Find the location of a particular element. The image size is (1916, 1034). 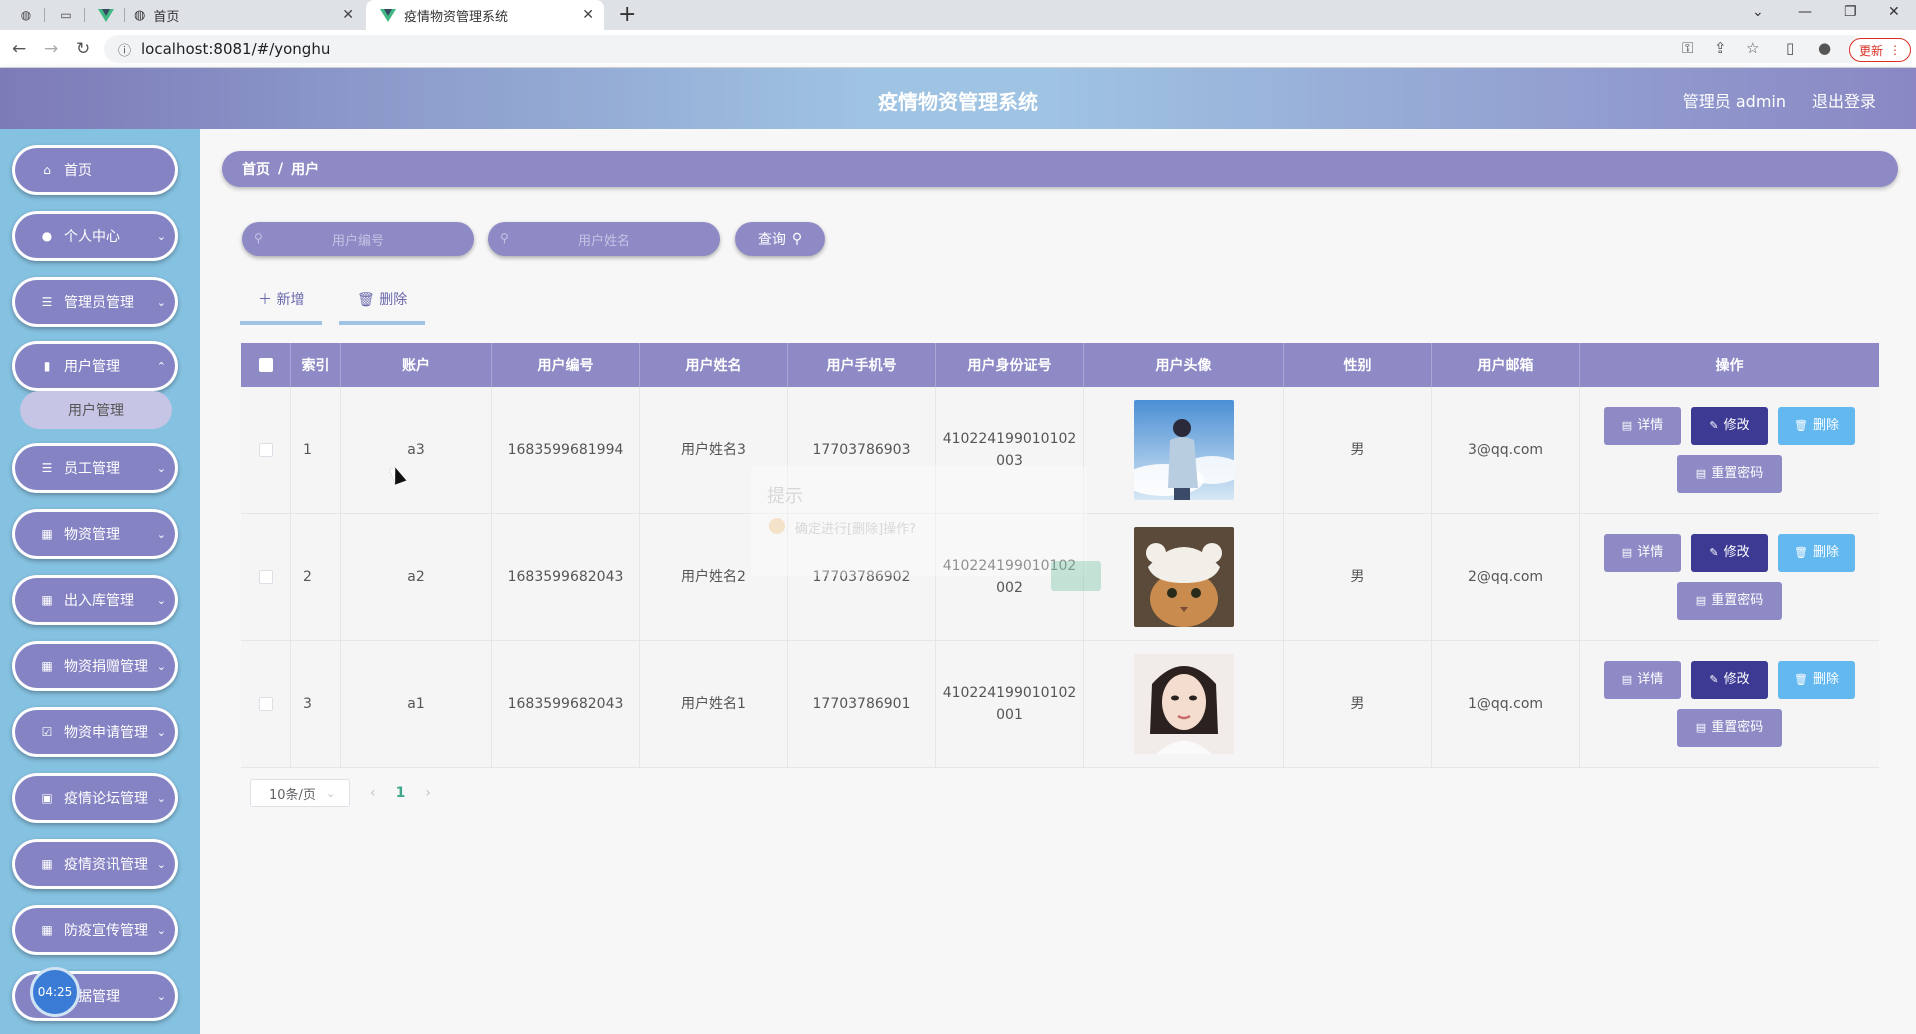

user-name-search-input: ⚲ 用户姓名 is located at coordinates (604, 239).